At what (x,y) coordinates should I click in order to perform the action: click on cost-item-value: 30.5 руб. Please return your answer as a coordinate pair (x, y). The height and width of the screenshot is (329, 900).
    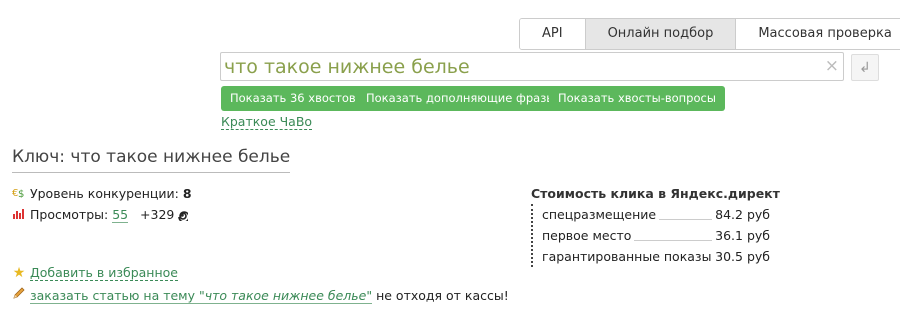
    Looking at the image, I should click on (741, 256).